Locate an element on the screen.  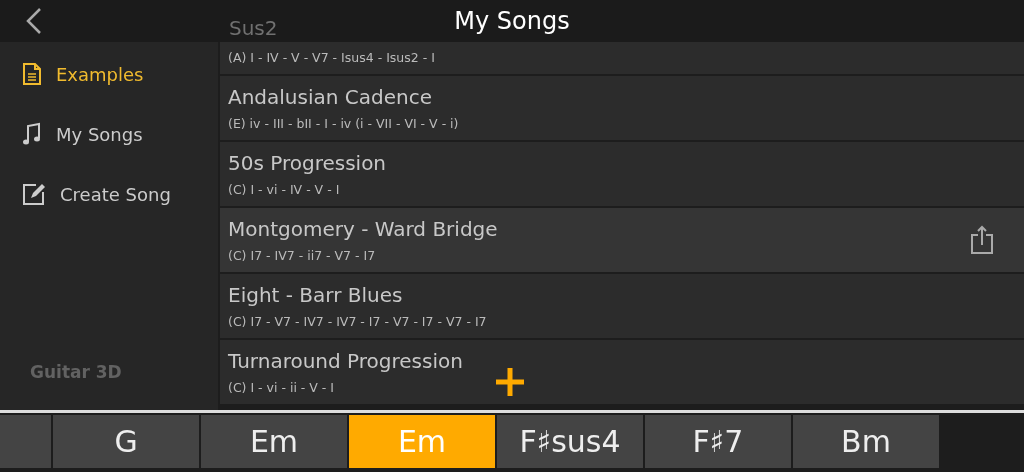
song-row: 50s Progression (C) I - vi - IV - V - I is located at coordinates (622, 174).